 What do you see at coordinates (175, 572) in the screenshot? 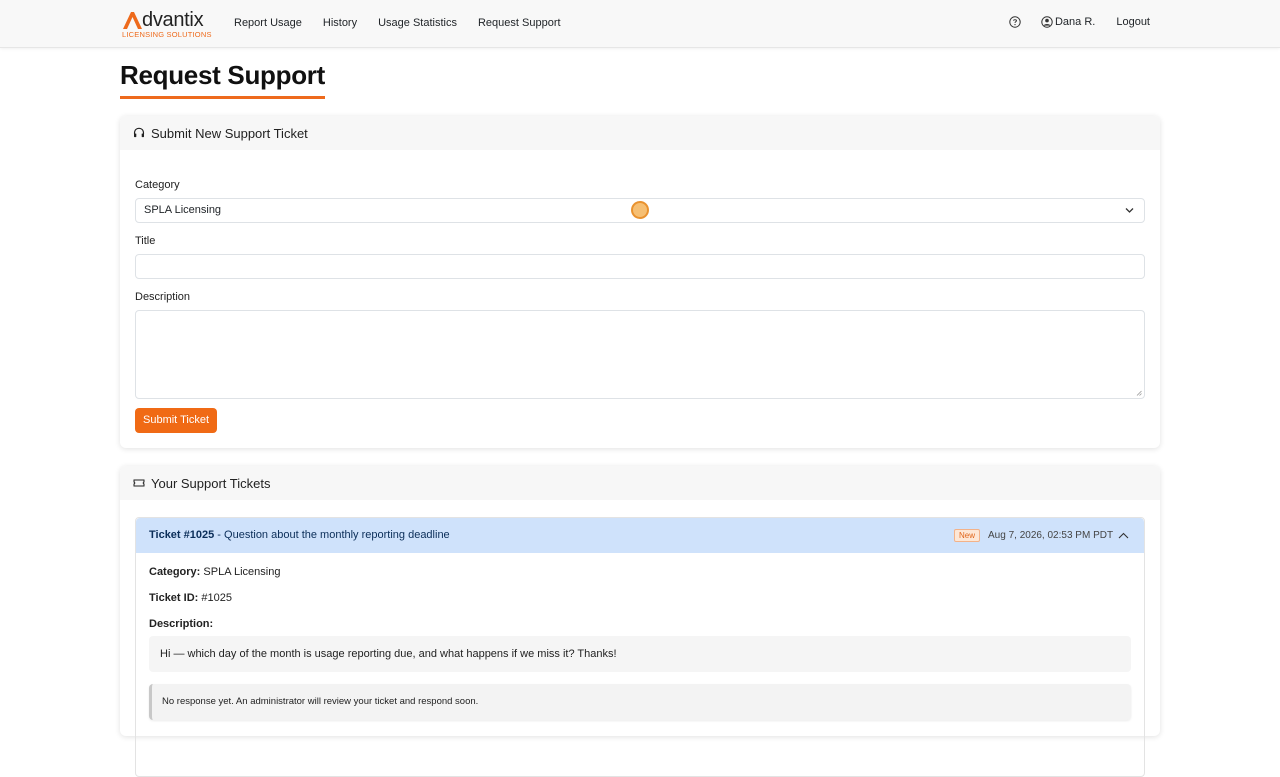
I see `ticket-category-label: Category:` at bounding box center [175, 572].